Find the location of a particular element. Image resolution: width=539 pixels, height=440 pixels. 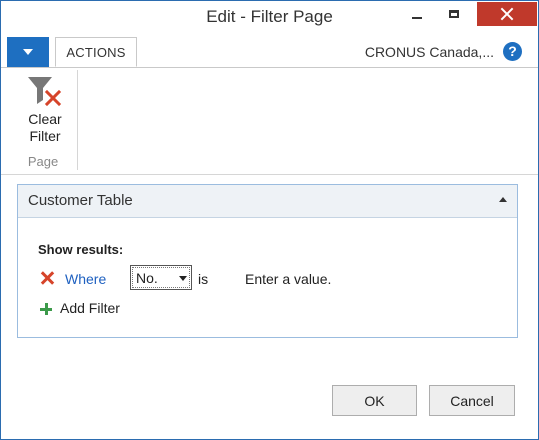

operator-label: is is located at coordinates (203, 279).